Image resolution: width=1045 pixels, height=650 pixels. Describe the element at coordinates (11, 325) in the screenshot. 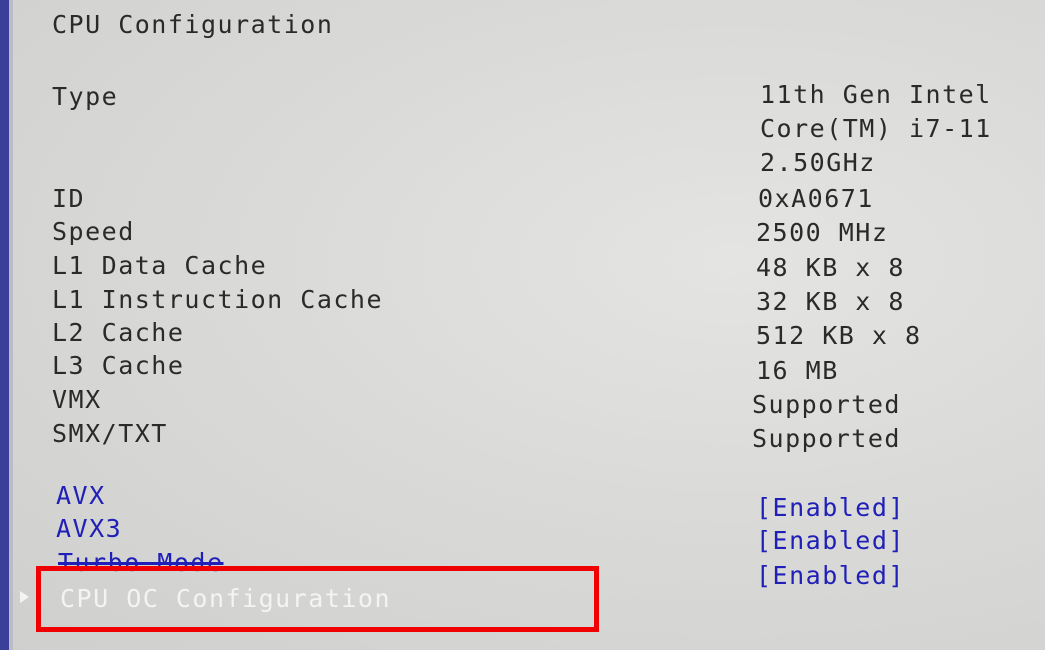

I see `left-border-highlight` at that location.